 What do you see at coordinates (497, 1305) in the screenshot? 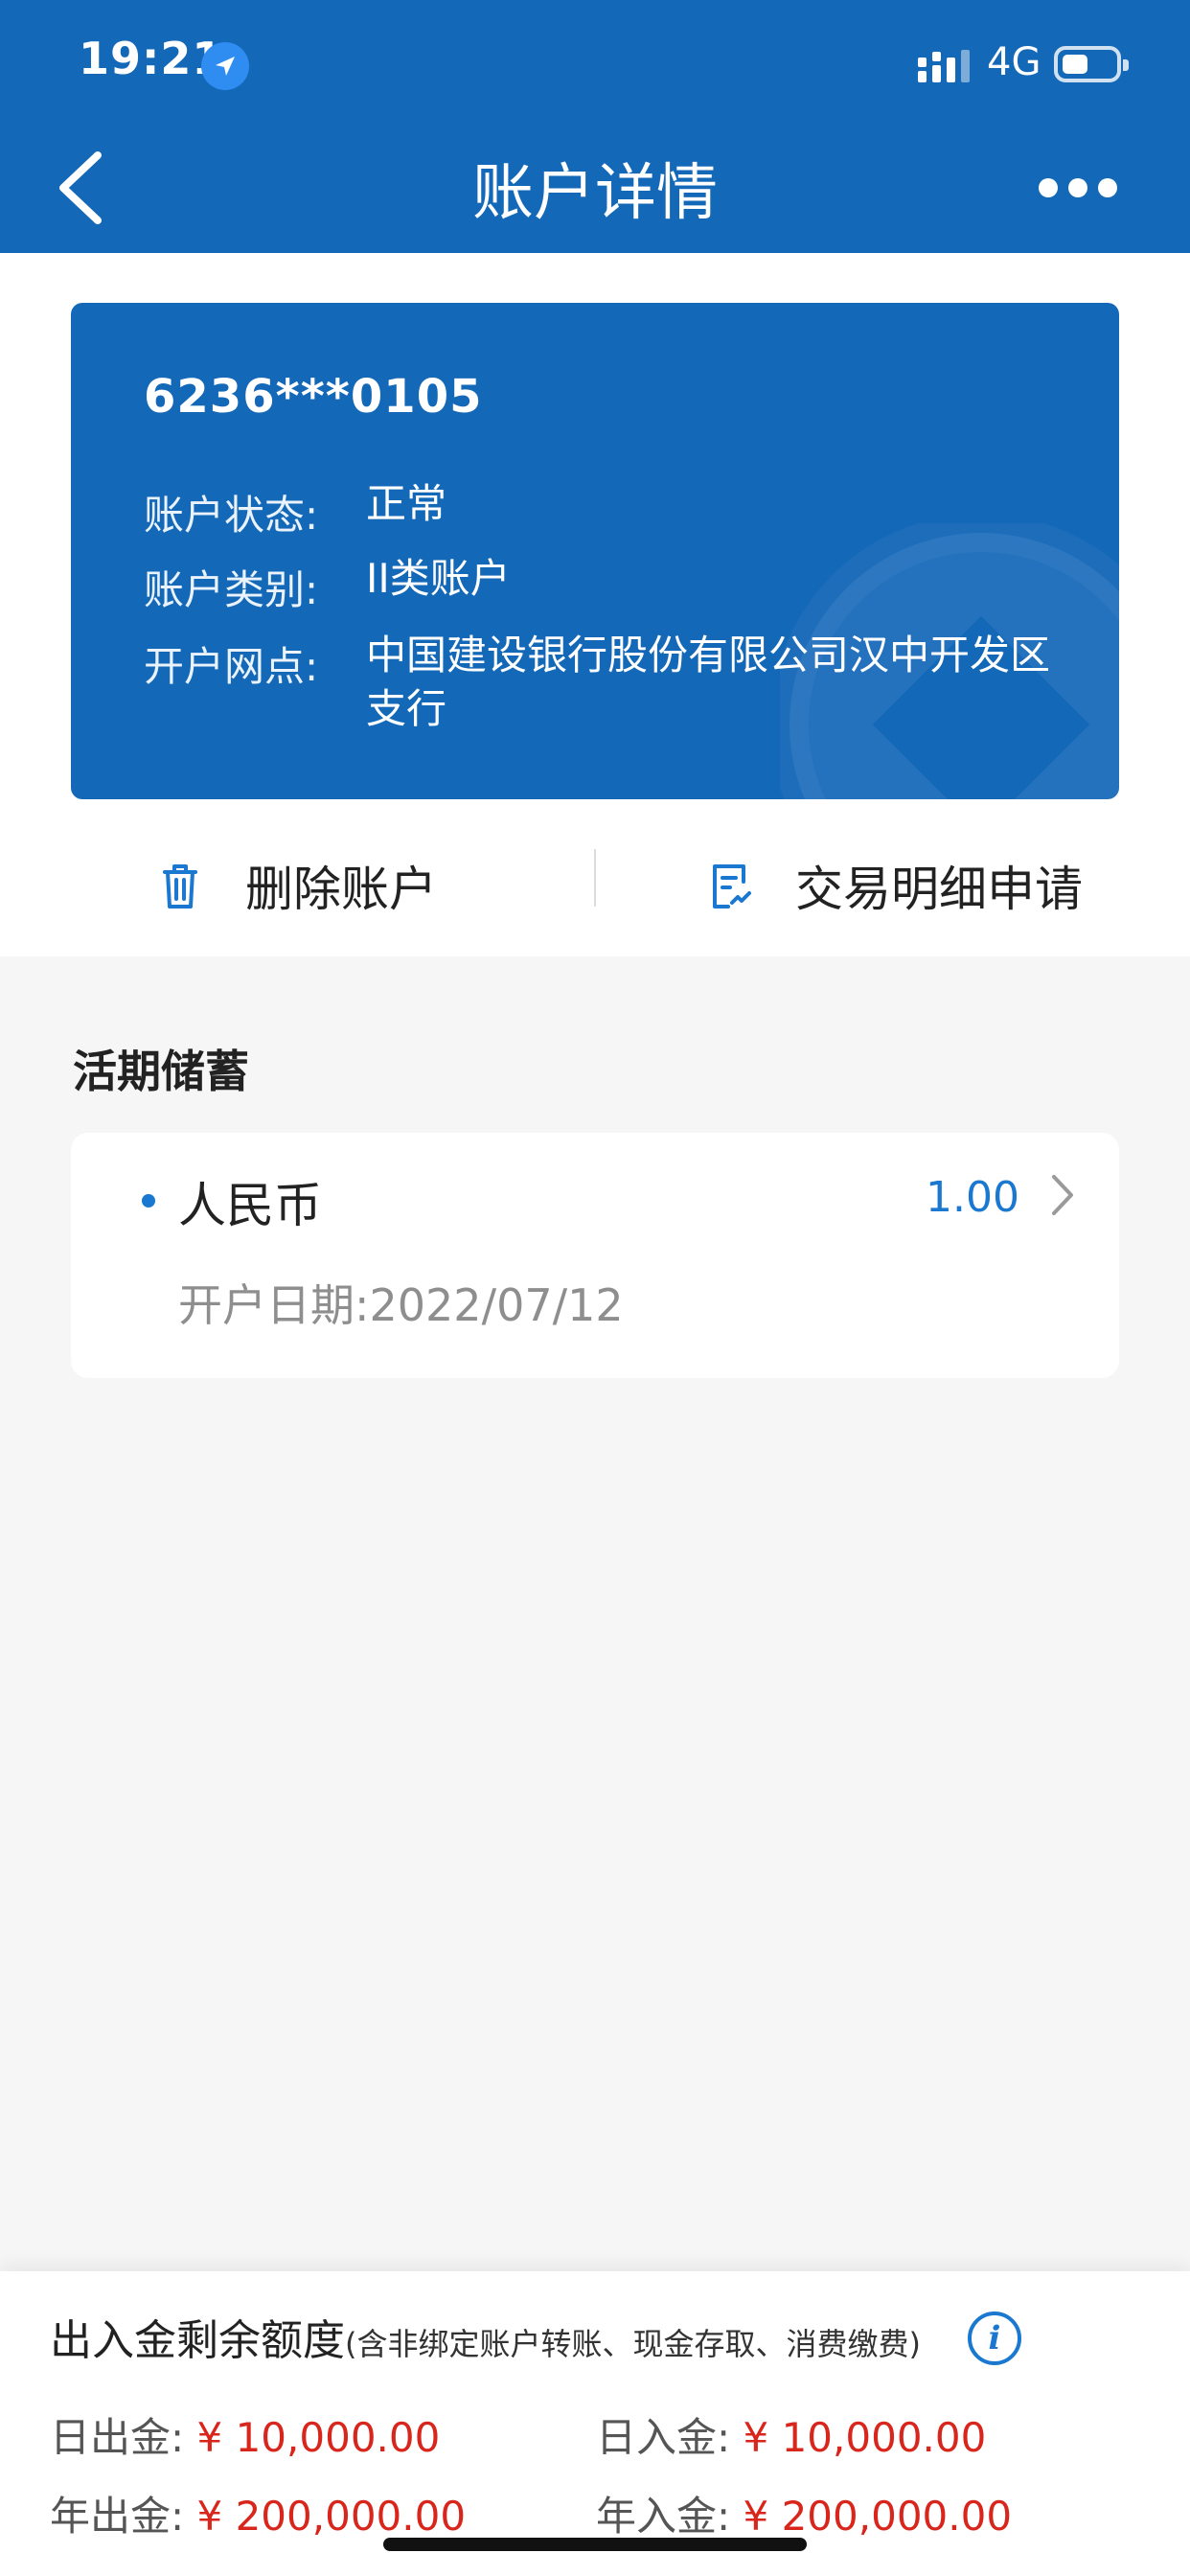
I see `open-date-value: 2022/07/12` at bounding box center [497, 1305].